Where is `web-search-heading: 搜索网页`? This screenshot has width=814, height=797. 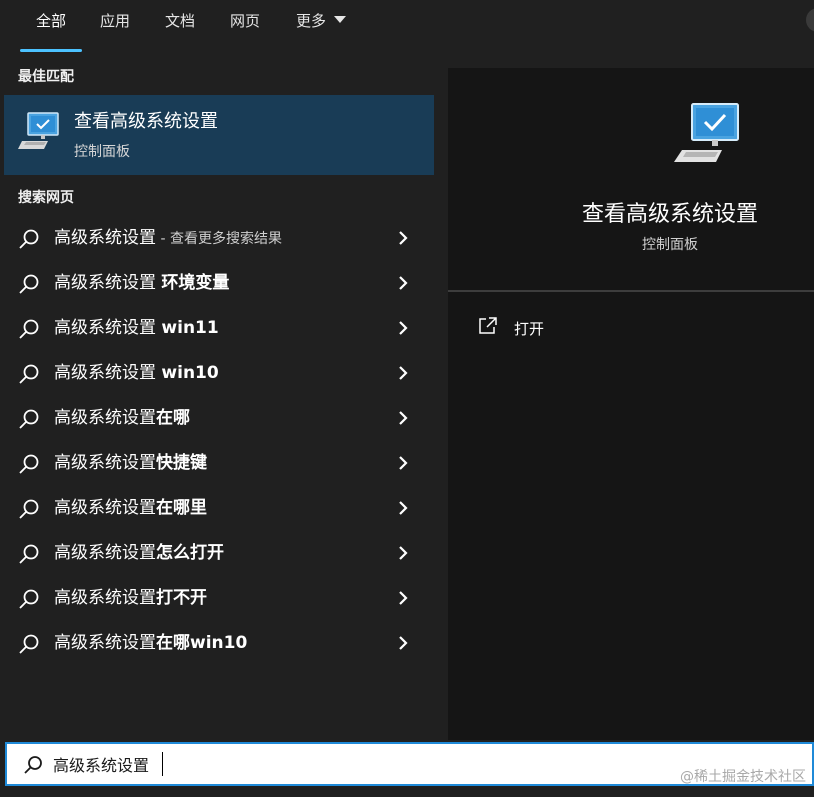 web-search-heading: 搜索网页 is located at coordinates (46, 198).